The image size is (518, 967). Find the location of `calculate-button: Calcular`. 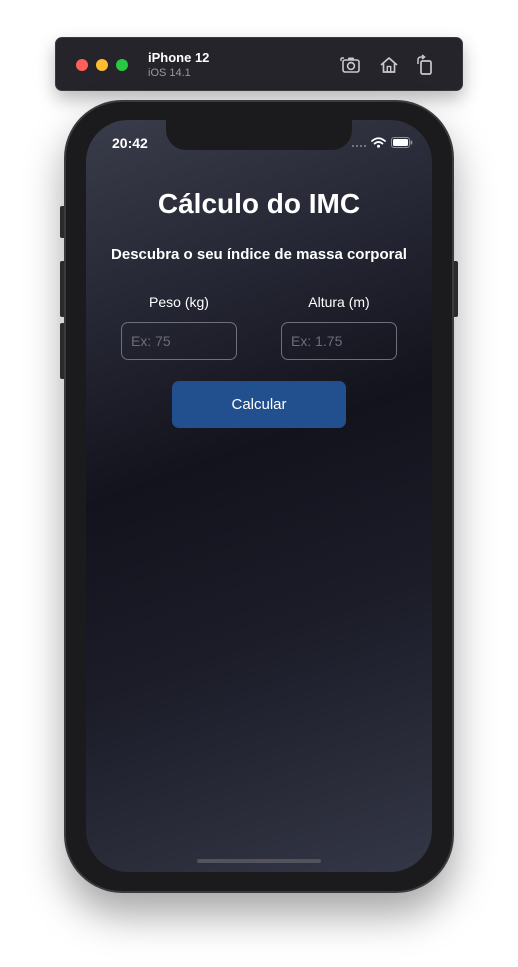

calculate-button: Calcular is located at coordinates (259, 404).